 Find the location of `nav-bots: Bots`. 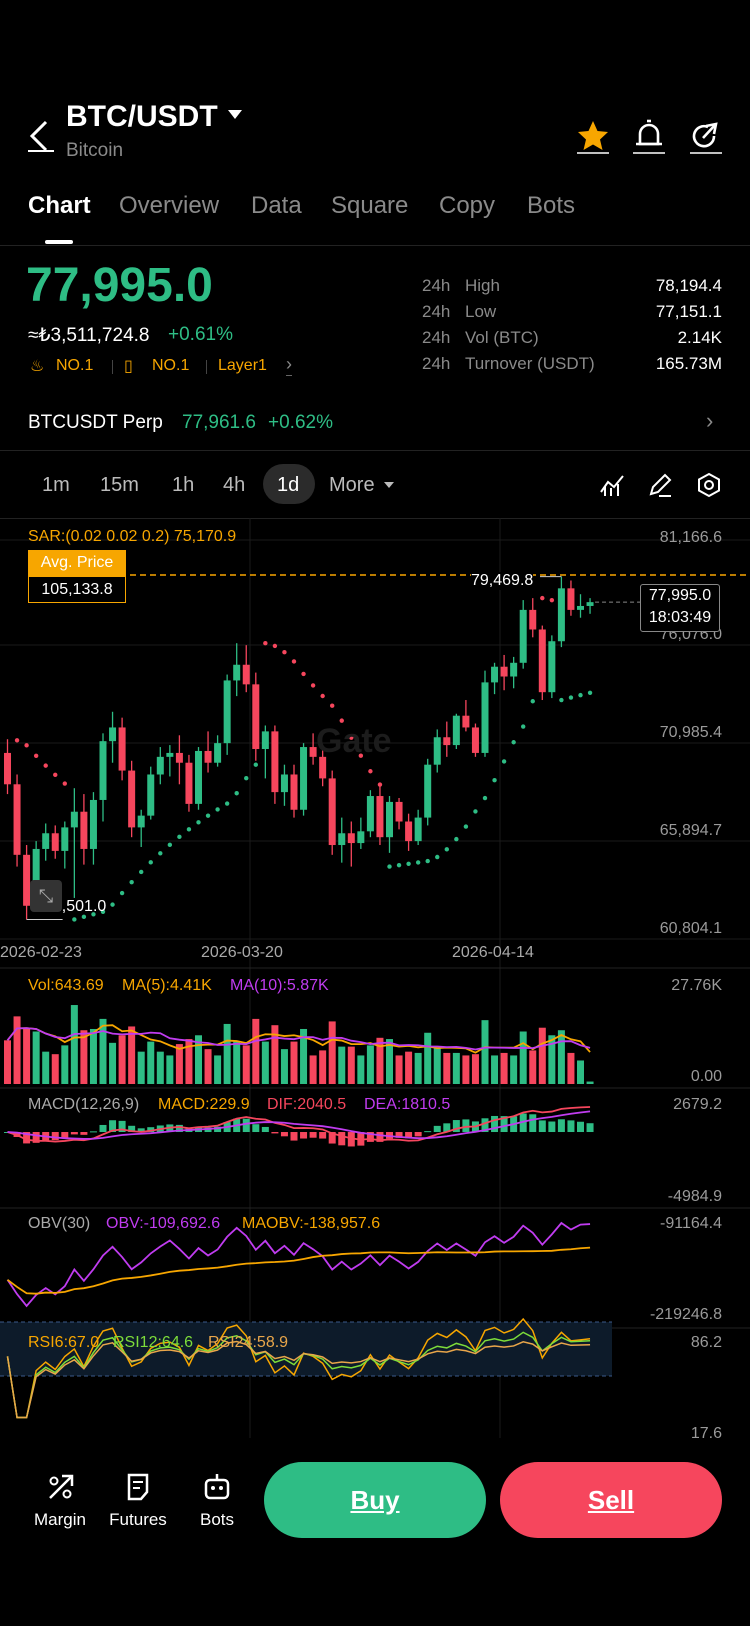

nav-bots: Bots is located at coordinates (217, 1520).